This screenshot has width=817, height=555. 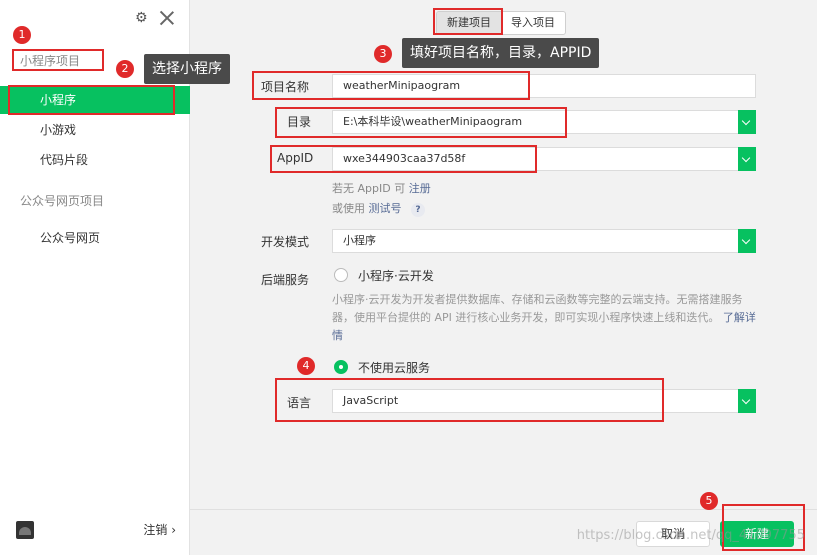 I want to click on sidebar-section-official-account: 公众号网页项目, so click(x=62, y=201).